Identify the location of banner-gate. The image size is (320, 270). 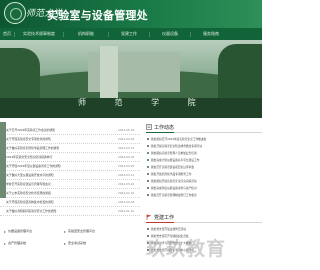
(109, 72).